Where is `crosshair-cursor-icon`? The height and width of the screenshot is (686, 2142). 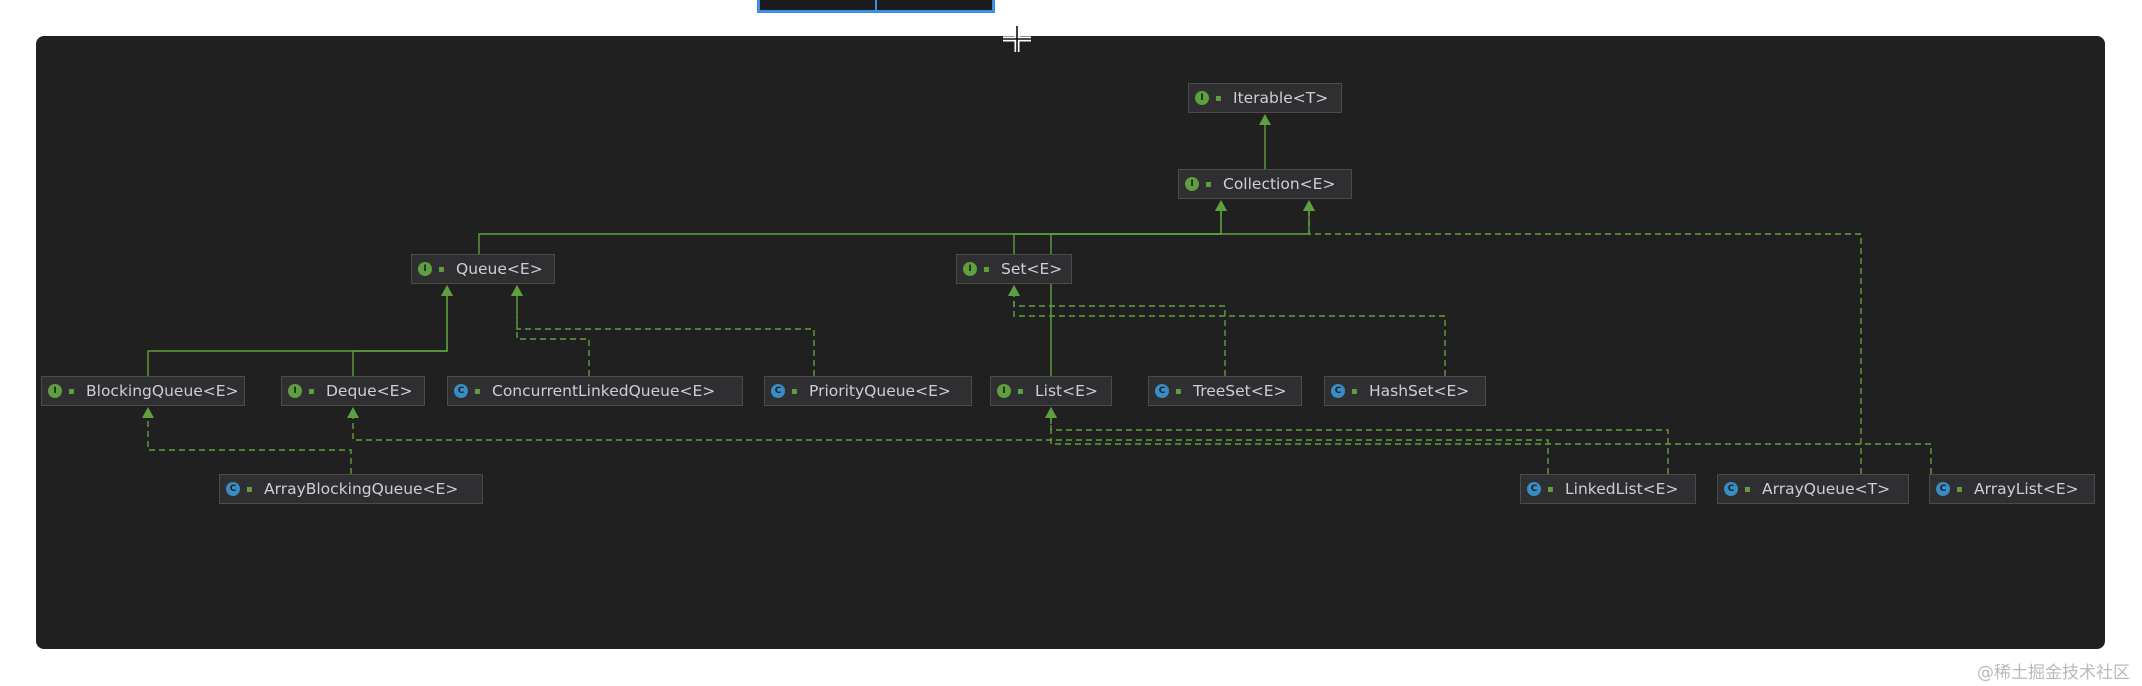
crosshair-cursor-icon is located at coordinates (1017, 39).